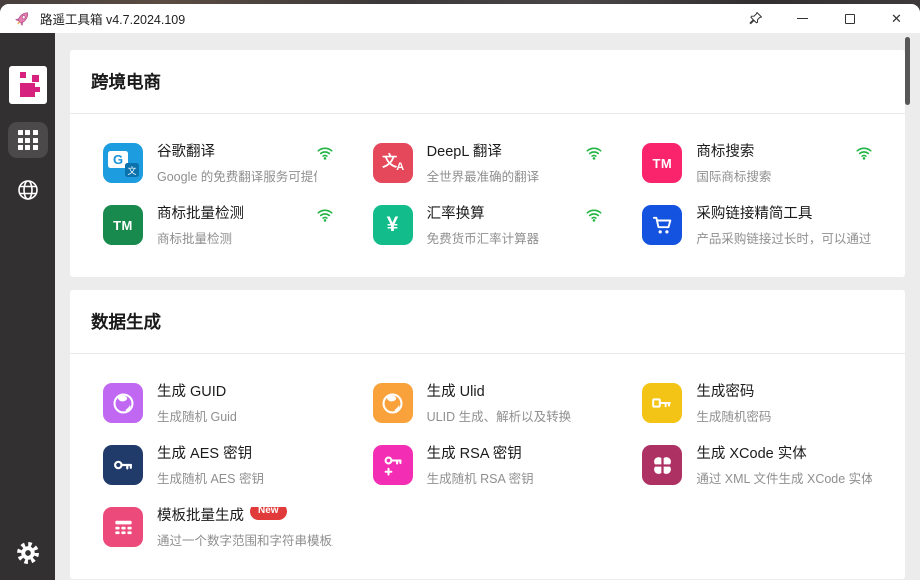  What do you see at coordinates (784, 226) in the screenshot?
I see `tool-body: 采购链接精简工具 产品采购链接过长时，可以通过该工` at bounding box center [784, 226].